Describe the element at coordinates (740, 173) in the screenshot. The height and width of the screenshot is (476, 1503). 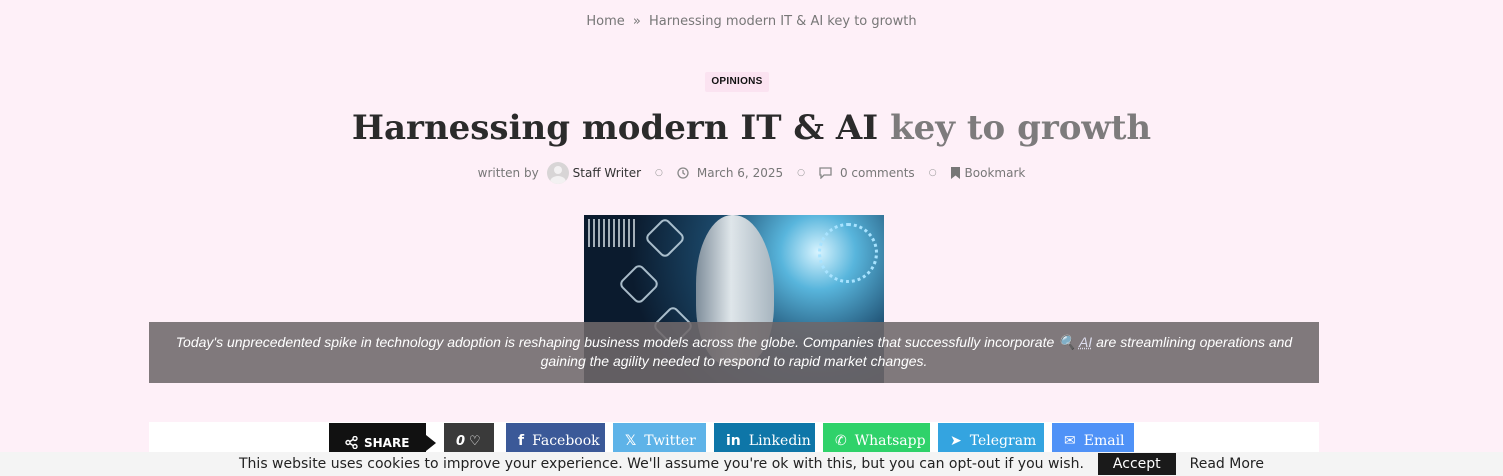
I see `publish-date: March 6, 2025` at that location.